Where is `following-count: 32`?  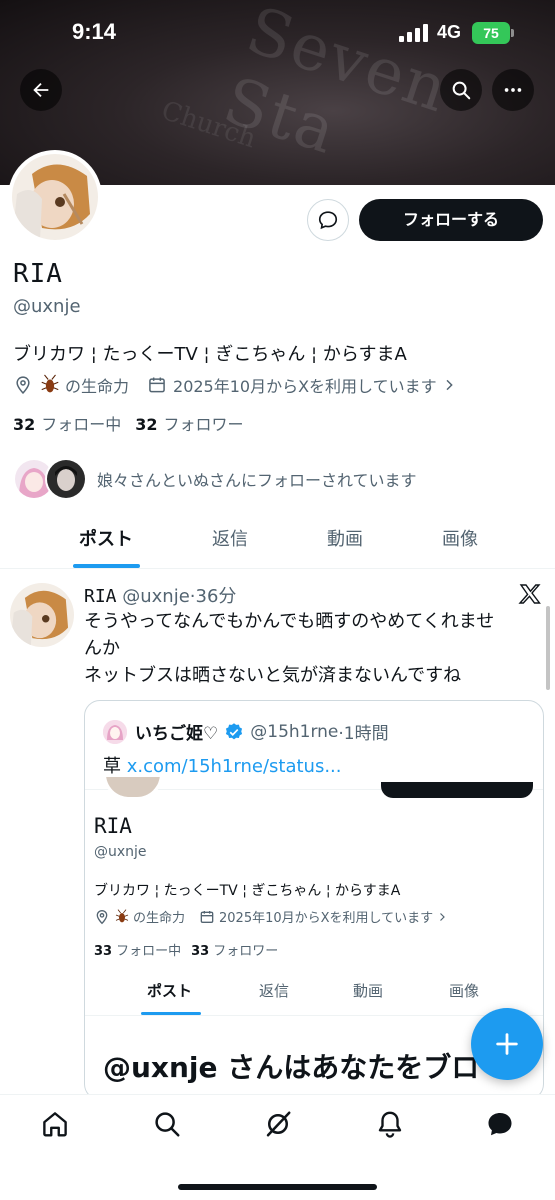 following-count: 32 is located at coordinates (24, 424).